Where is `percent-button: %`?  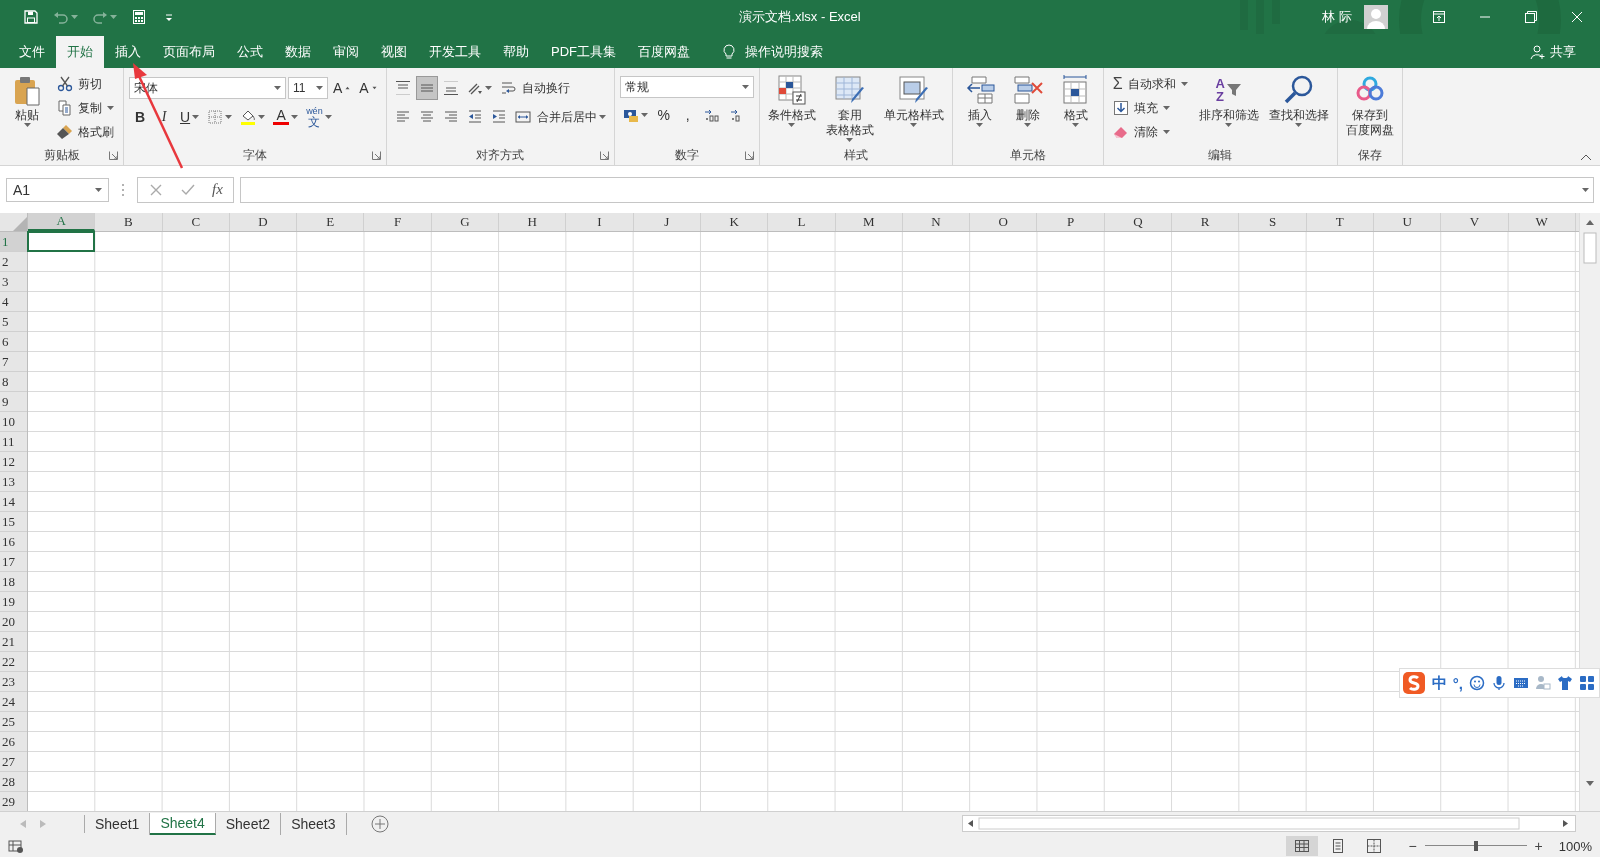
percent-button: % is located at coordinates (663, 115).